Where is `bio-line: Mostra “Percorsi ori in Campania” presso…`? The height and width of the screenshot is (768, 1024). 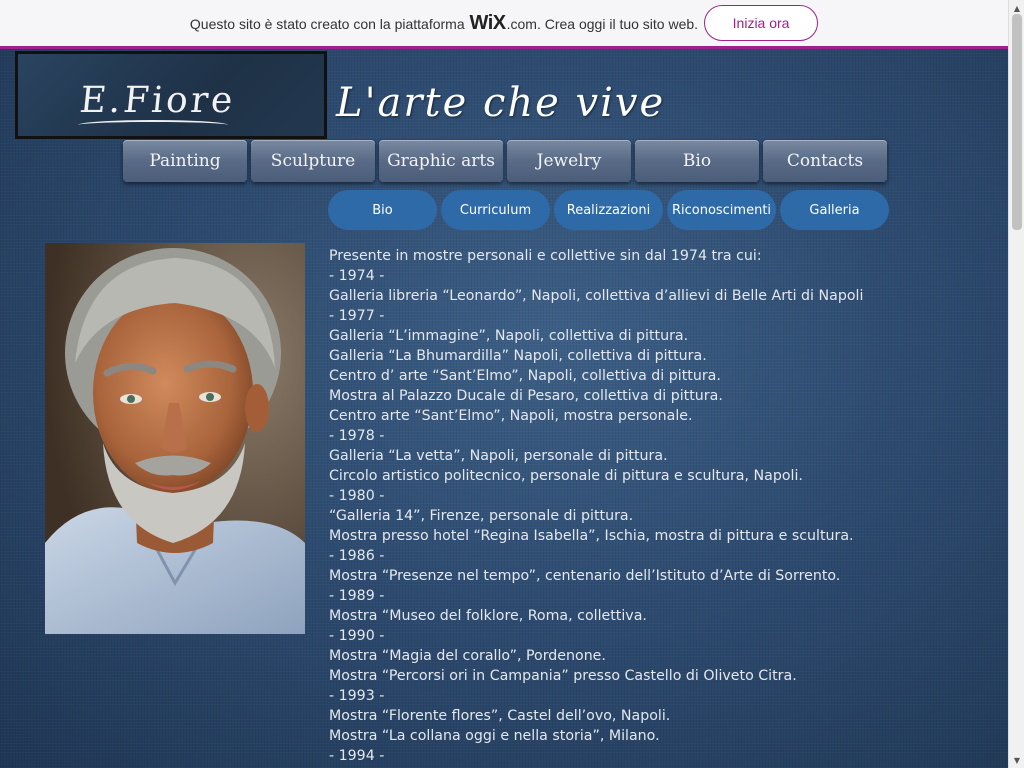
bio-line: Mostra “Percorsi ori in Campania” presso… is located at coordinates (563, 676).